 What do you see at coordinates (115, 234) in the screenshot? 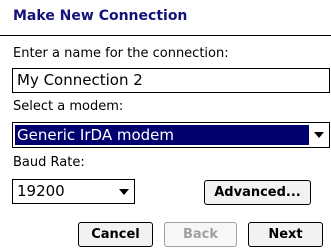
I see `cancel-button: Cancel` at bounding box center [115, 234].